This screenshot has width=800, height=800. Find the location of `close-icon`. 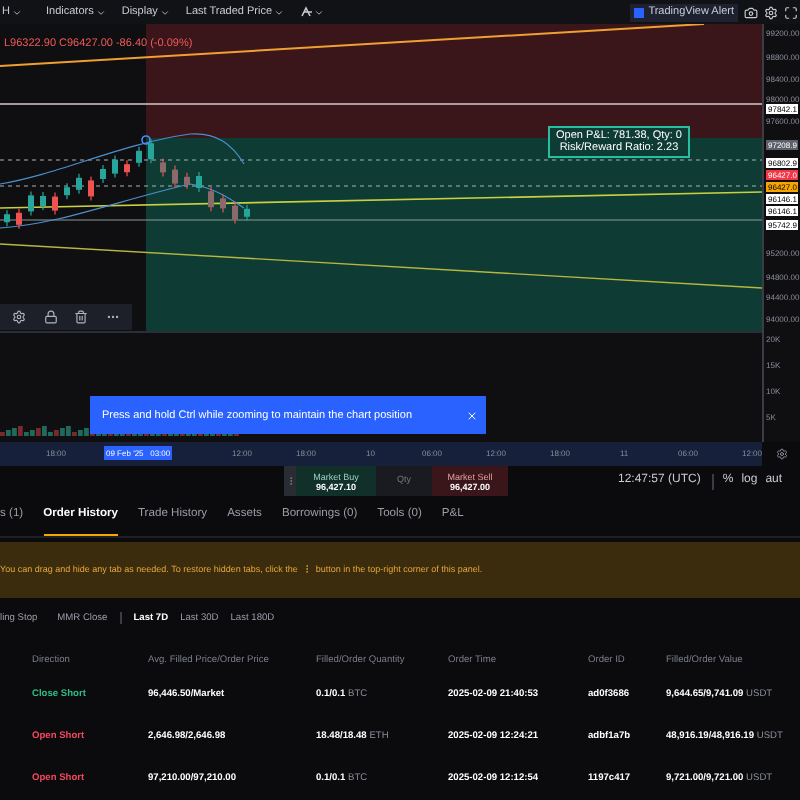

close-icon is located at coordinates (472, 415).